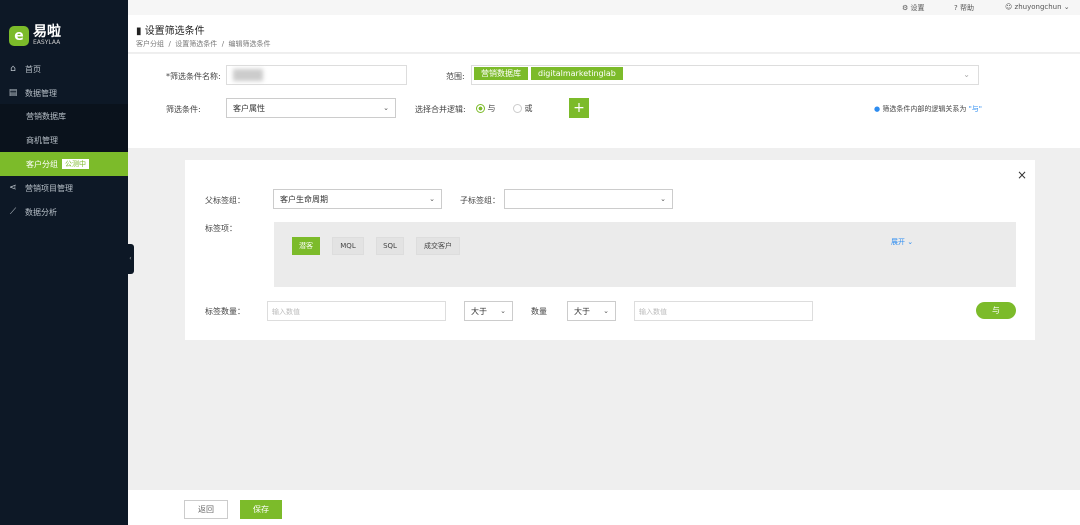  I want to click on label: 客户分组, so click(42, 164).